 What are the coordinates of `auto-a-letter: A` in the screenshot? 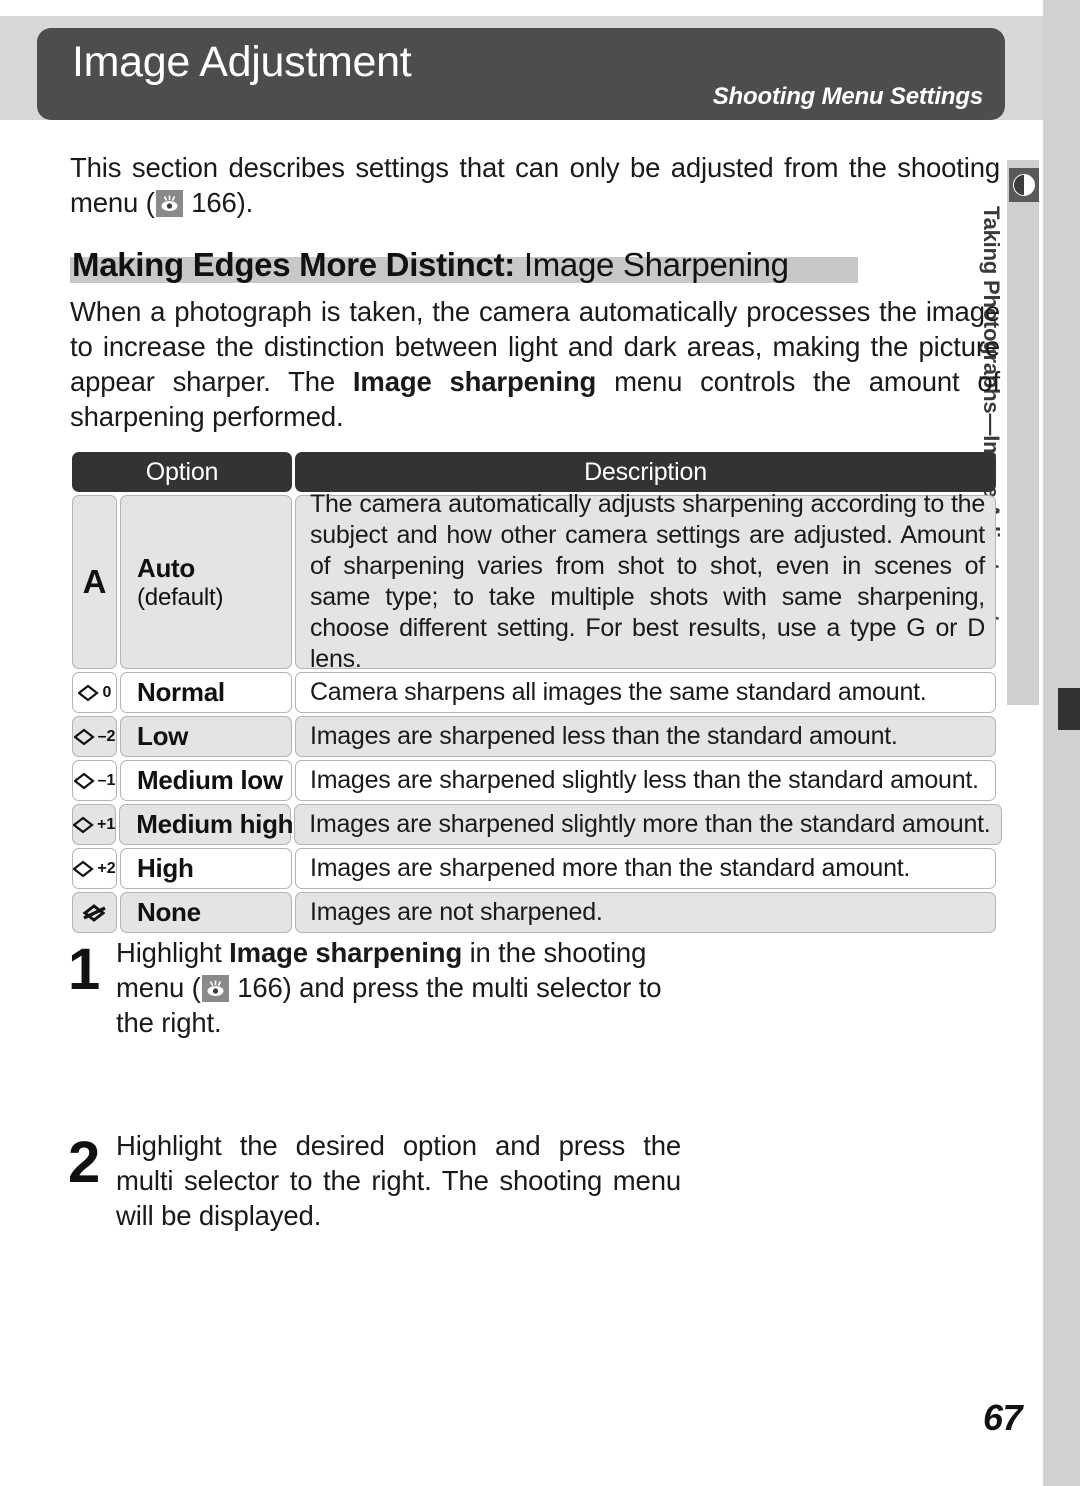 It's located at (94, 581).